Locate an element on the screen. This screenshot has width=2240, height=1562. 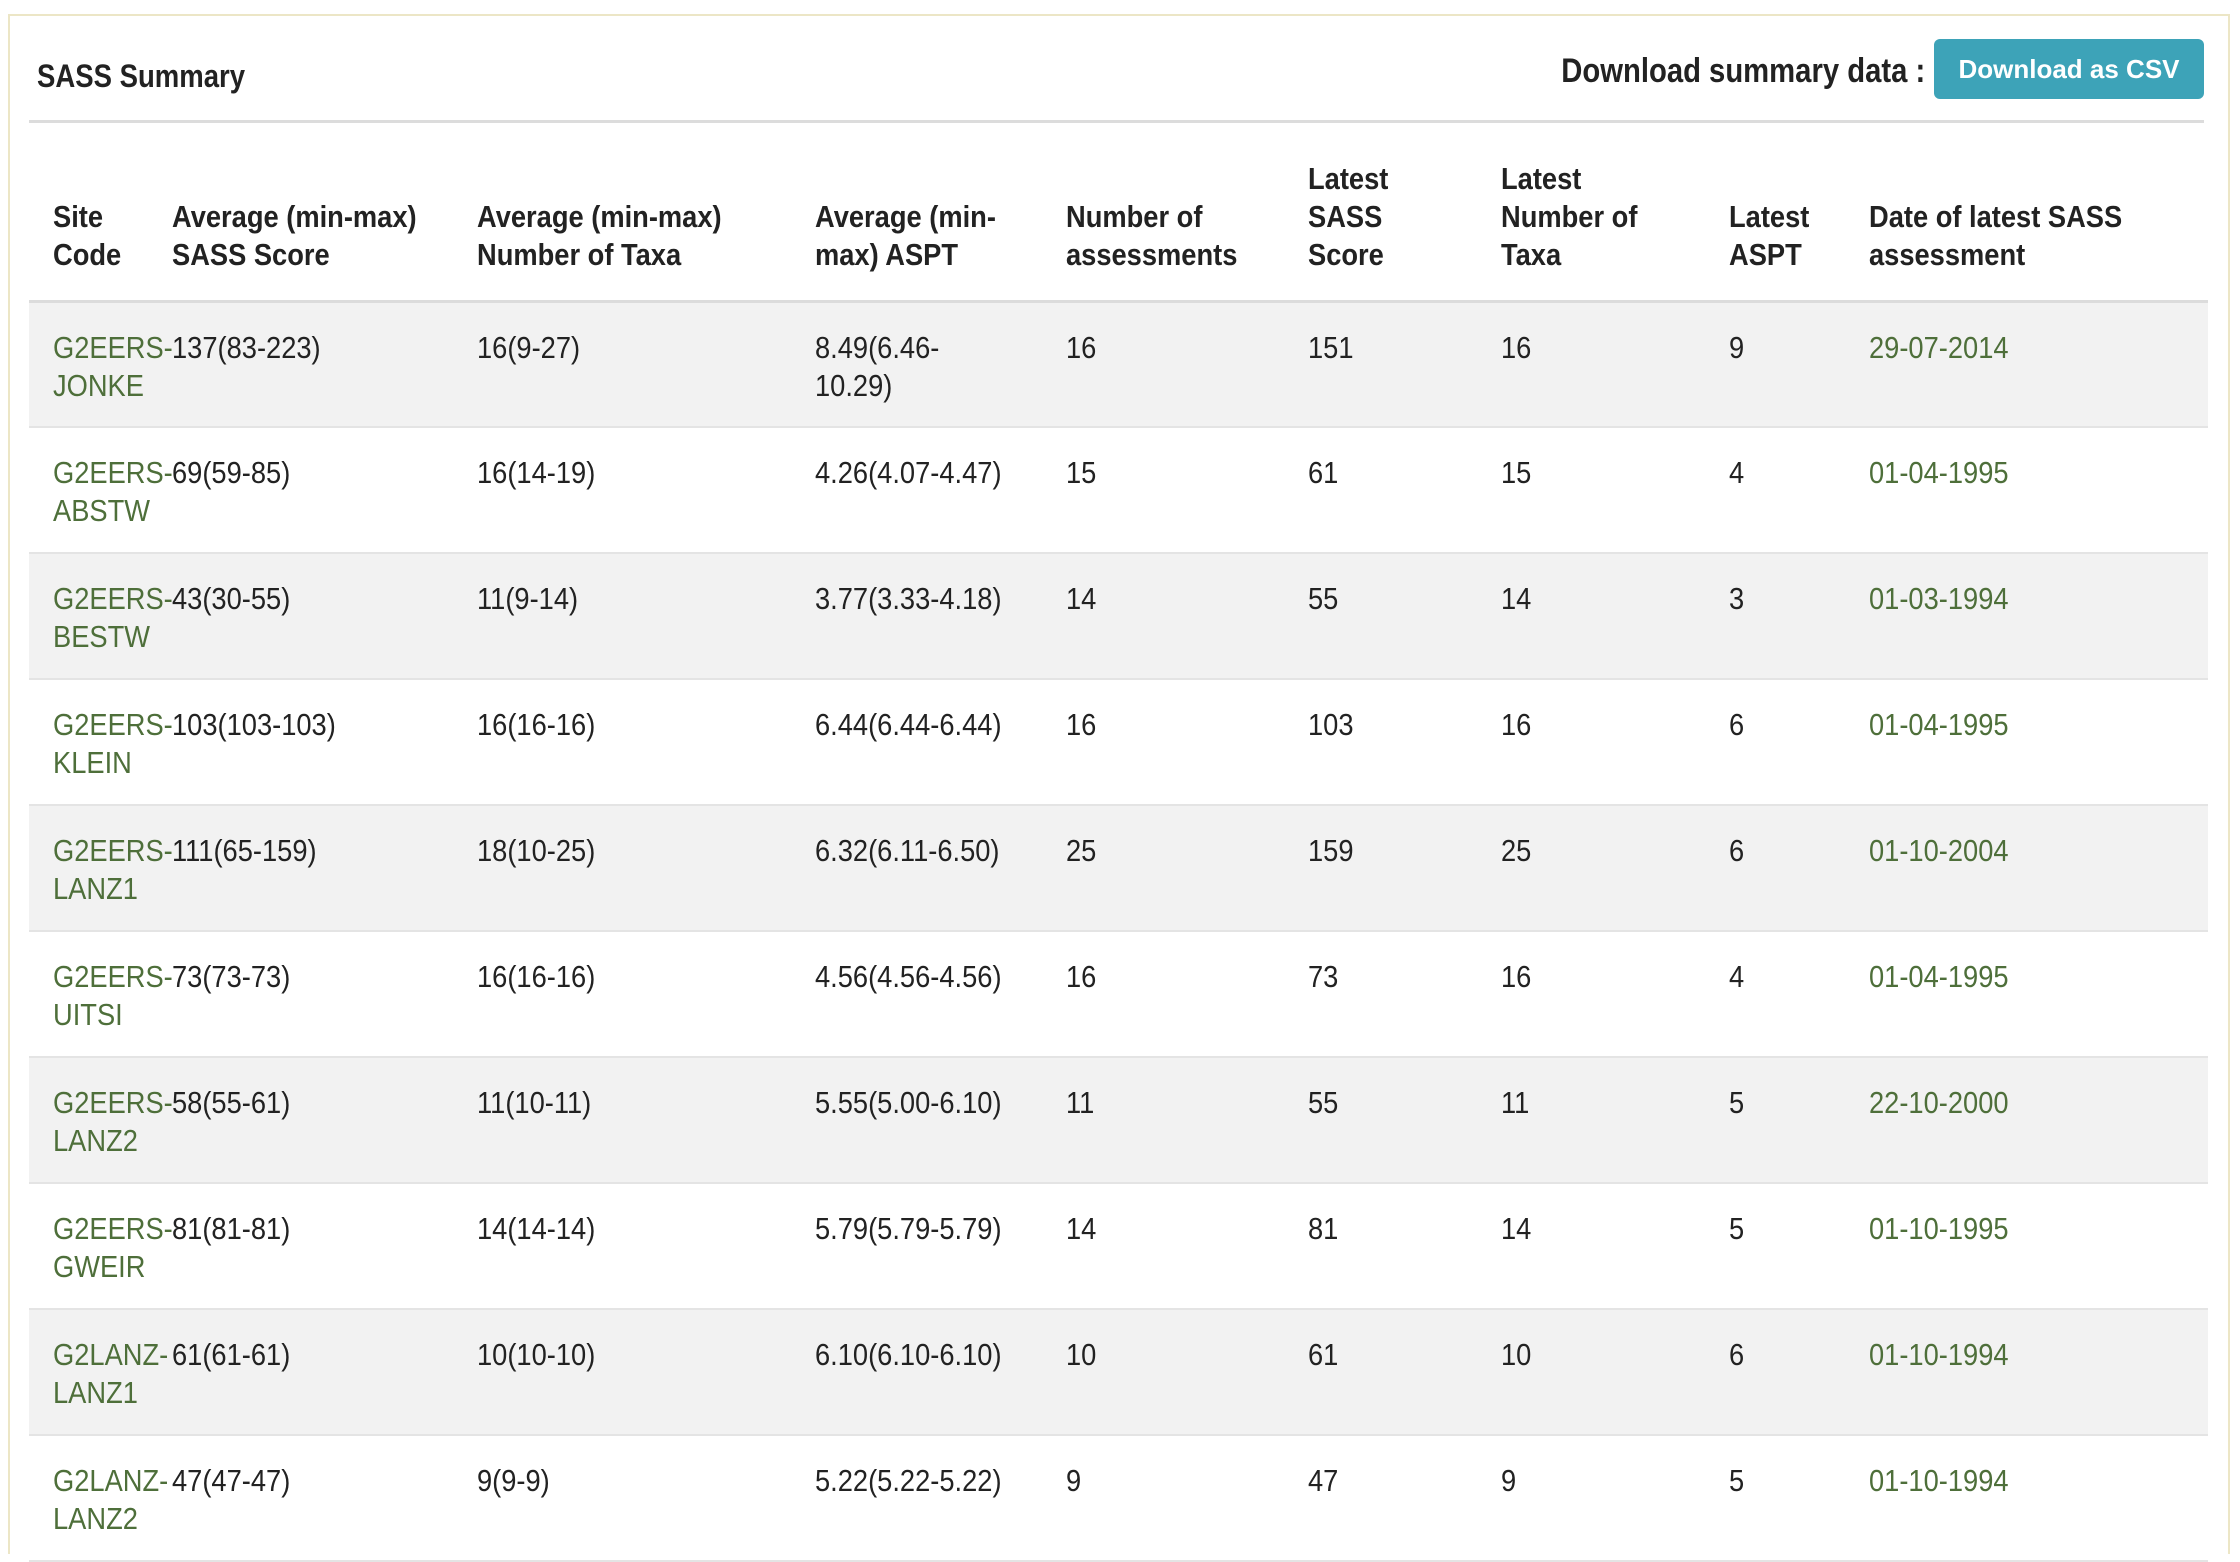
table-cell: G2LANZ-LANZ1 is located at coordinates (98, 1372).